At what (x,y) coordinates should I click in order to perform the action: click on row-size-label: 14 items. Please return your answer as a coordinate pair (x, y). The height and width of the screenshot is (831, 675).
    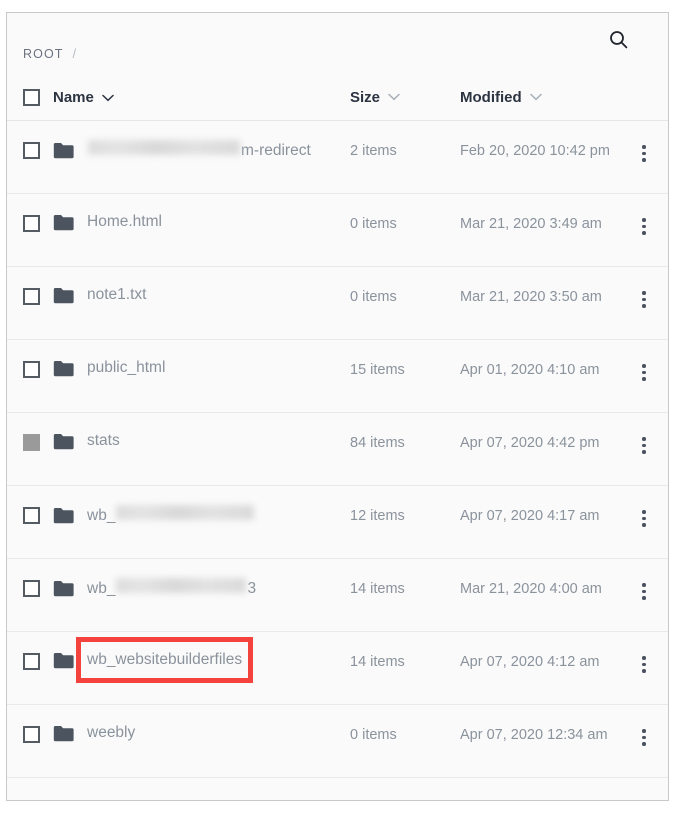
    Looking at the image, I should click on (377, 589).